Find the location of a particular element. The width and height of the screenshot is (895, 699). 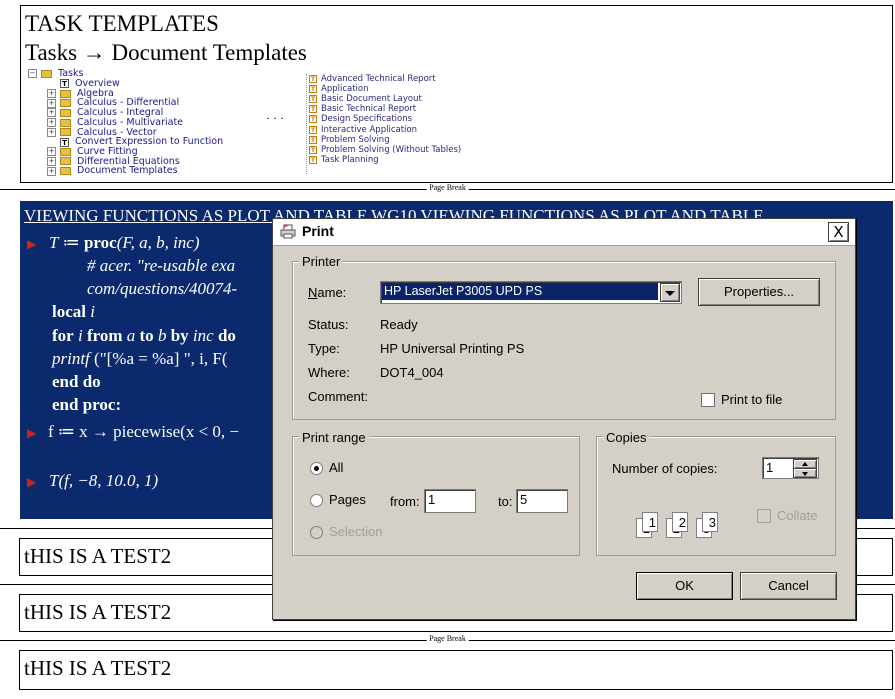

range-pages-label: Pages is located at coordinates (347, 499).